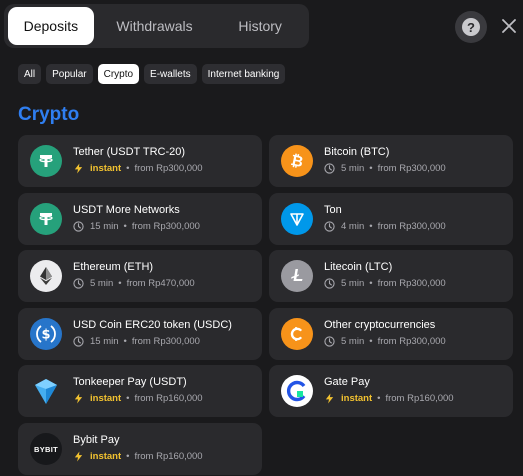 The height and width of the screenshot is (476, 523). What do you see at coordinates (297, 219) in the screenshot?
I see `ton-icon` at bounding box center [297, 219].